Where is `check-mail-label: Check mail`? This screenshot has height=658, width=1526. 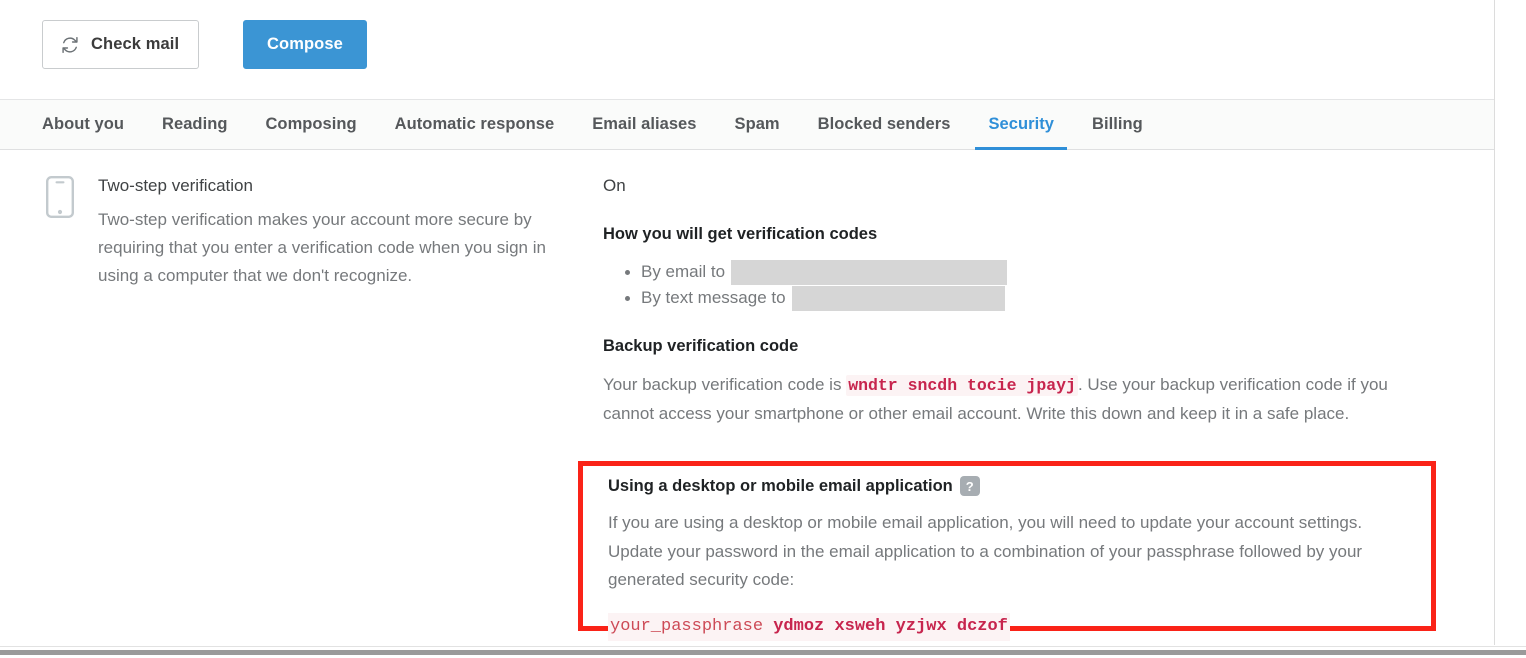
check-mail-label: Check mail is located at coordinates (135, 44).